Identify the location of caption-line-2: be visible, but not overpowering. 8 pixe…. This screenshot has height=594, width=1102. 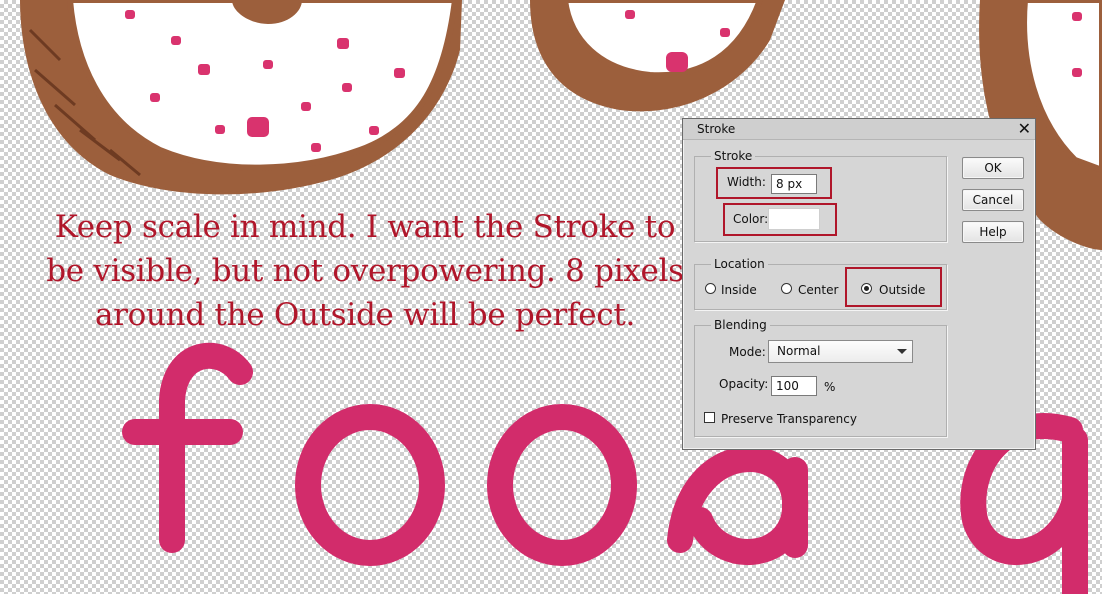
(365, 271).